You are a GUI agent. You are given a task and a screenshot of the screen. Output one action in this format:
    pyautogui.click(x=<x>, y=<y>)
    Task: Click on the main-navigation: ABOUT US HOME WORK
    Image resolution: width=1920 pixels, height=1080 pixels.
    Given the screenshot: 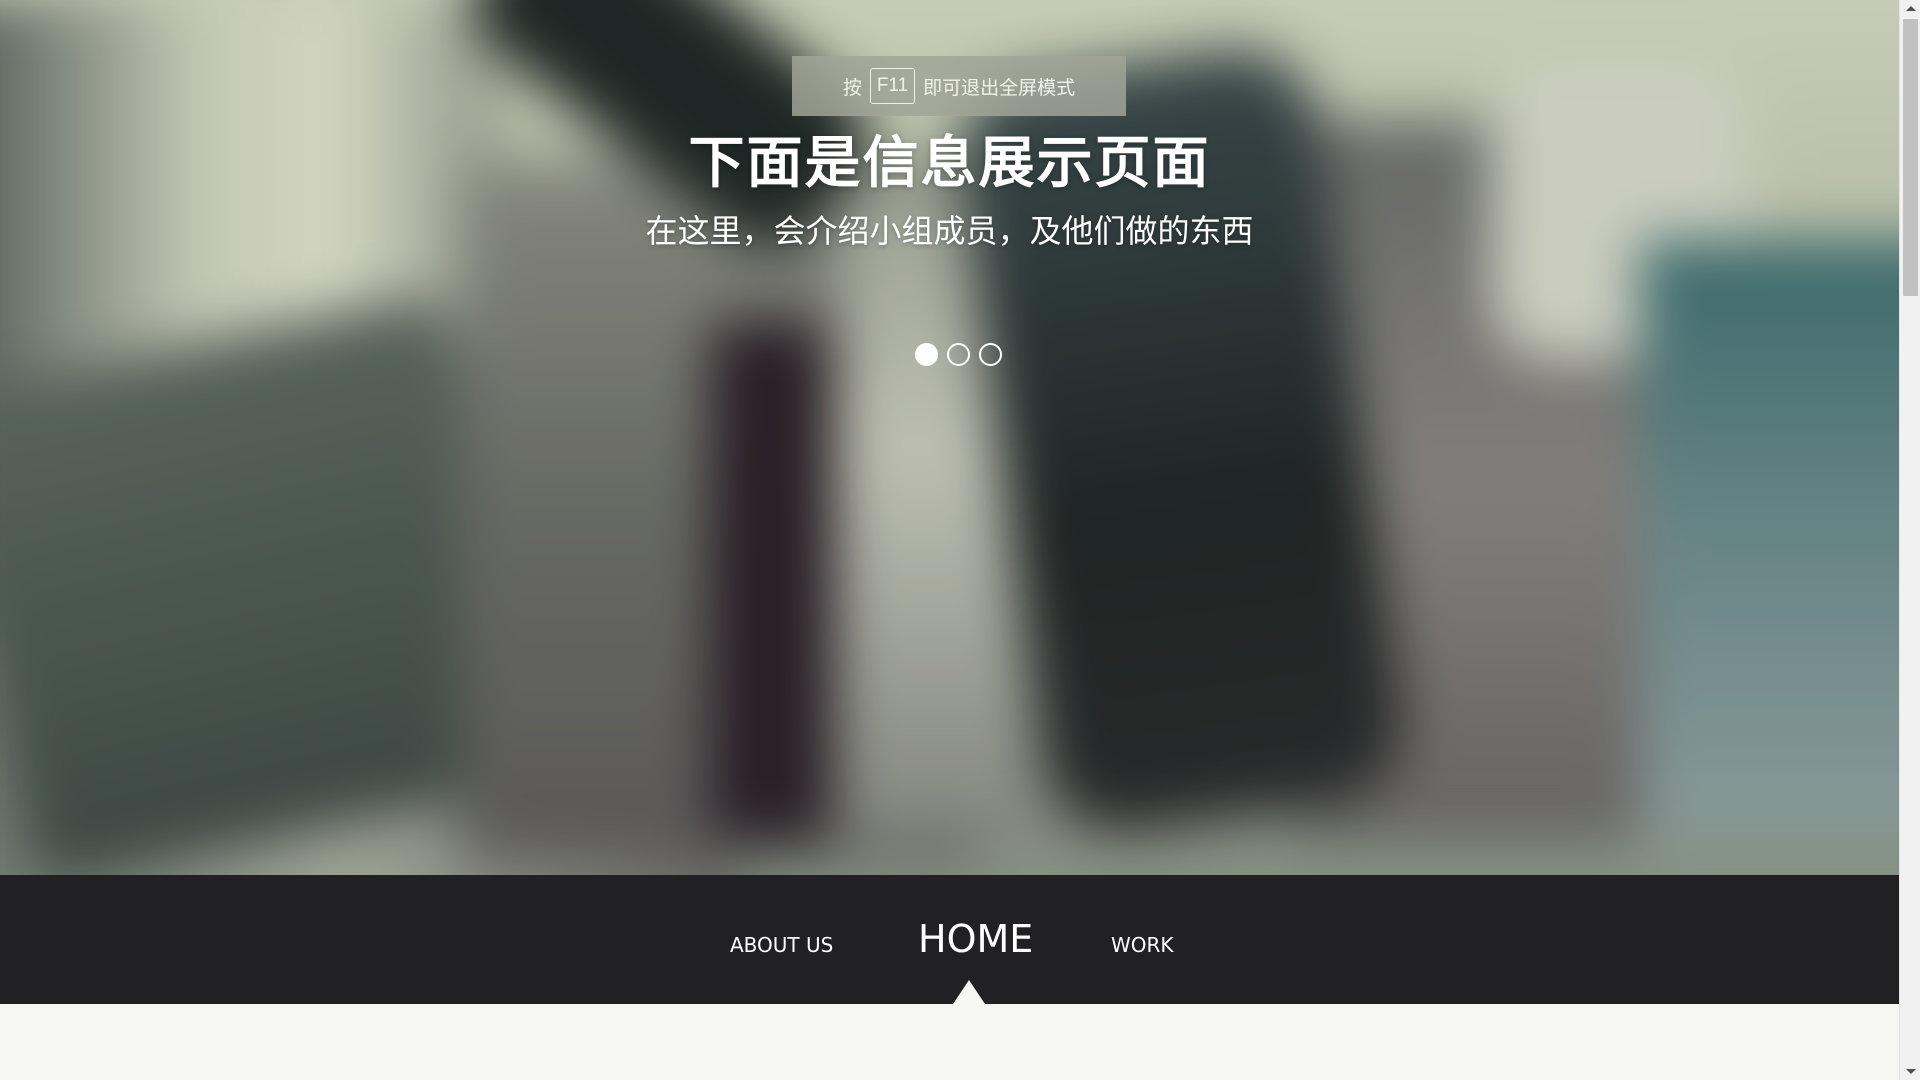 What is the action you would take?
    pyautogui.click(x=949, y=939)
    